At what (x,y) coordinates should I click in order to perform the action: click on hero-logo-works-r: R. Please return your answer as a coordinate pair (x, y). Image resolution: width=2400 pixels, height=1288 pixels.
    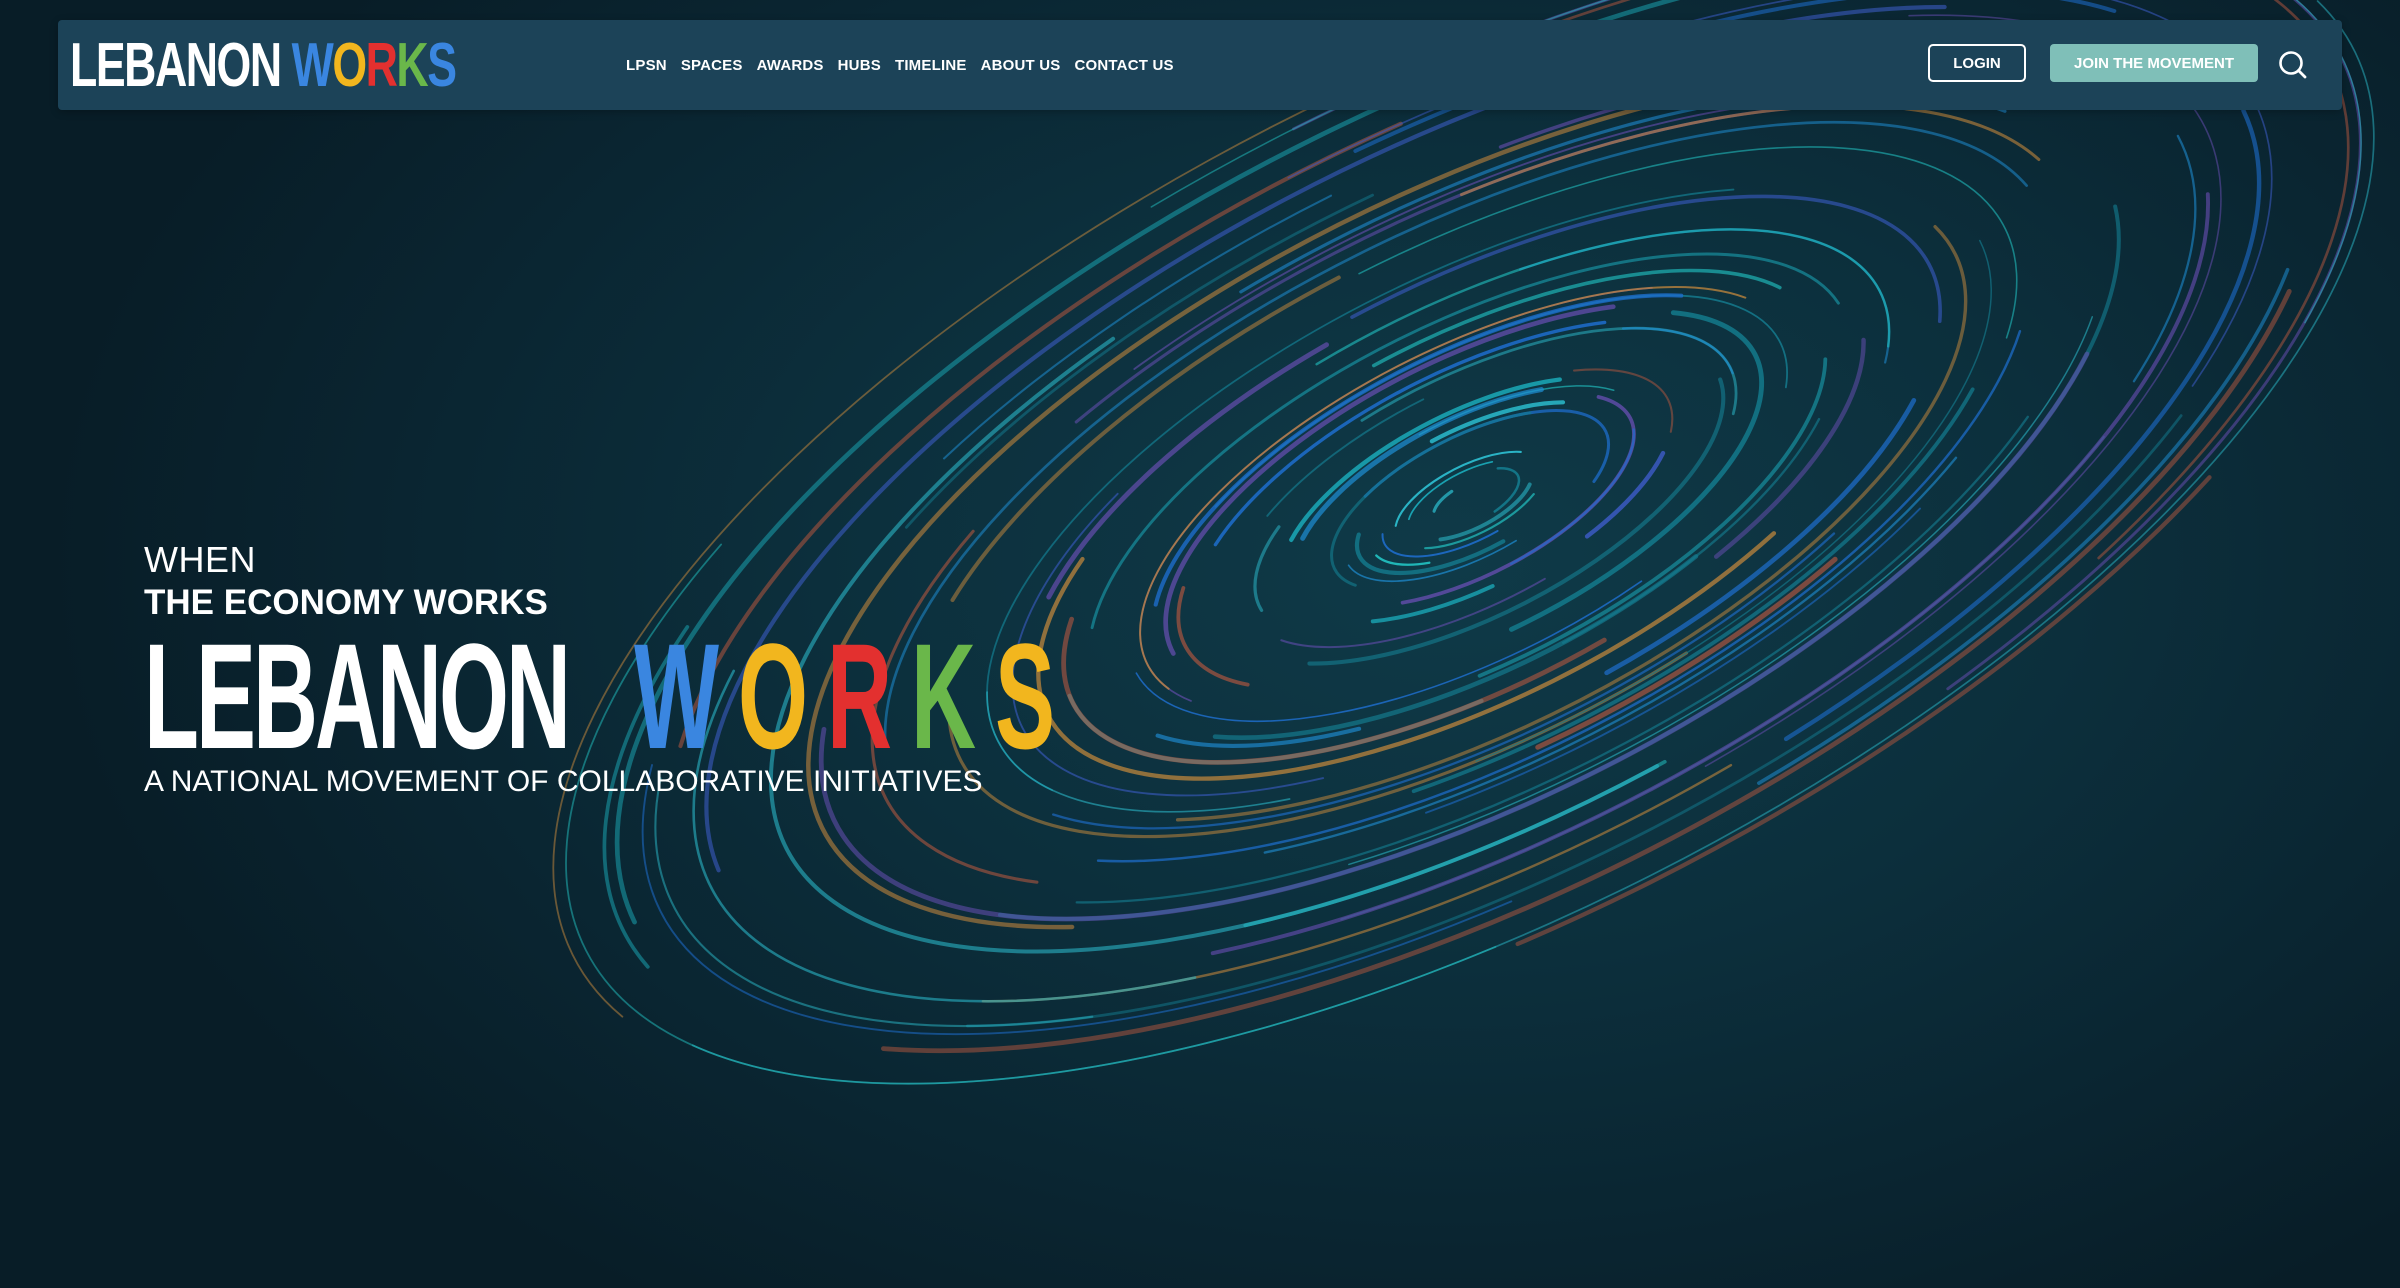
    Looking at the image, I should click on (859, 696).